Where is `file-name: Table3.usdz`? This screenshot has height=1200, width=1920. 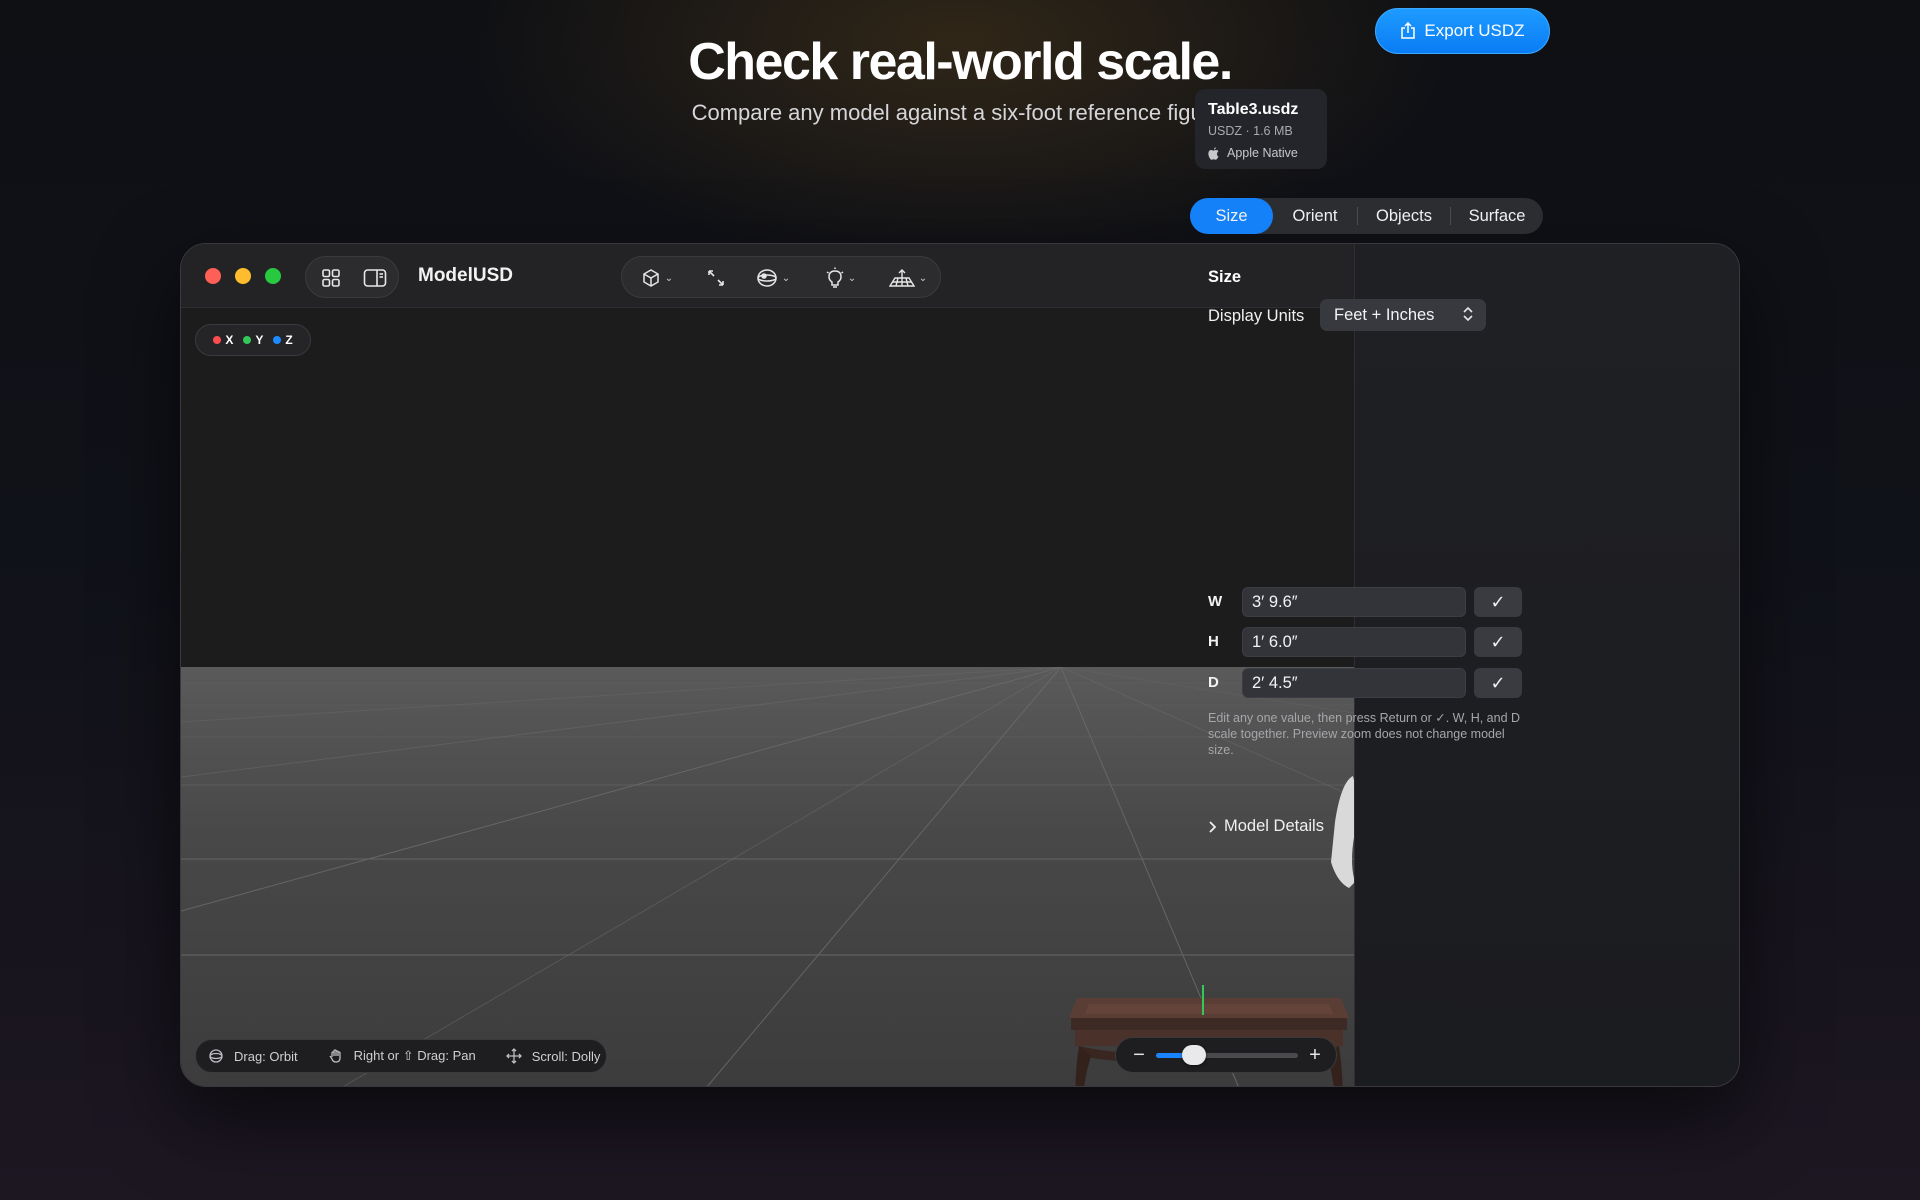
file-name: Table3.usdz is located at coordinates (1253, 109).